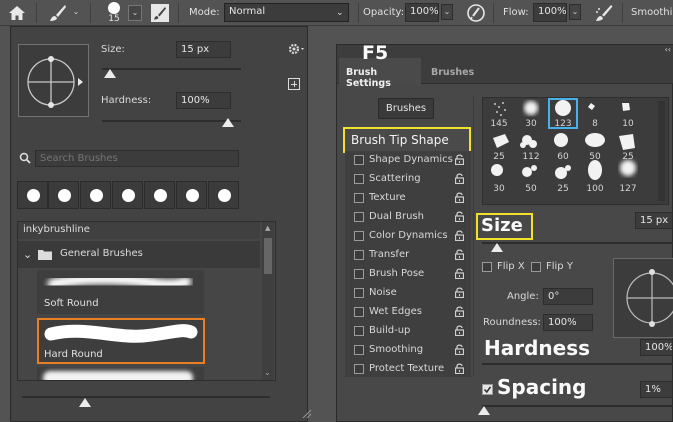 The width and height of the screenshot is (673, 422). I want to click on scrollbar-thumb, so click(268, 256).